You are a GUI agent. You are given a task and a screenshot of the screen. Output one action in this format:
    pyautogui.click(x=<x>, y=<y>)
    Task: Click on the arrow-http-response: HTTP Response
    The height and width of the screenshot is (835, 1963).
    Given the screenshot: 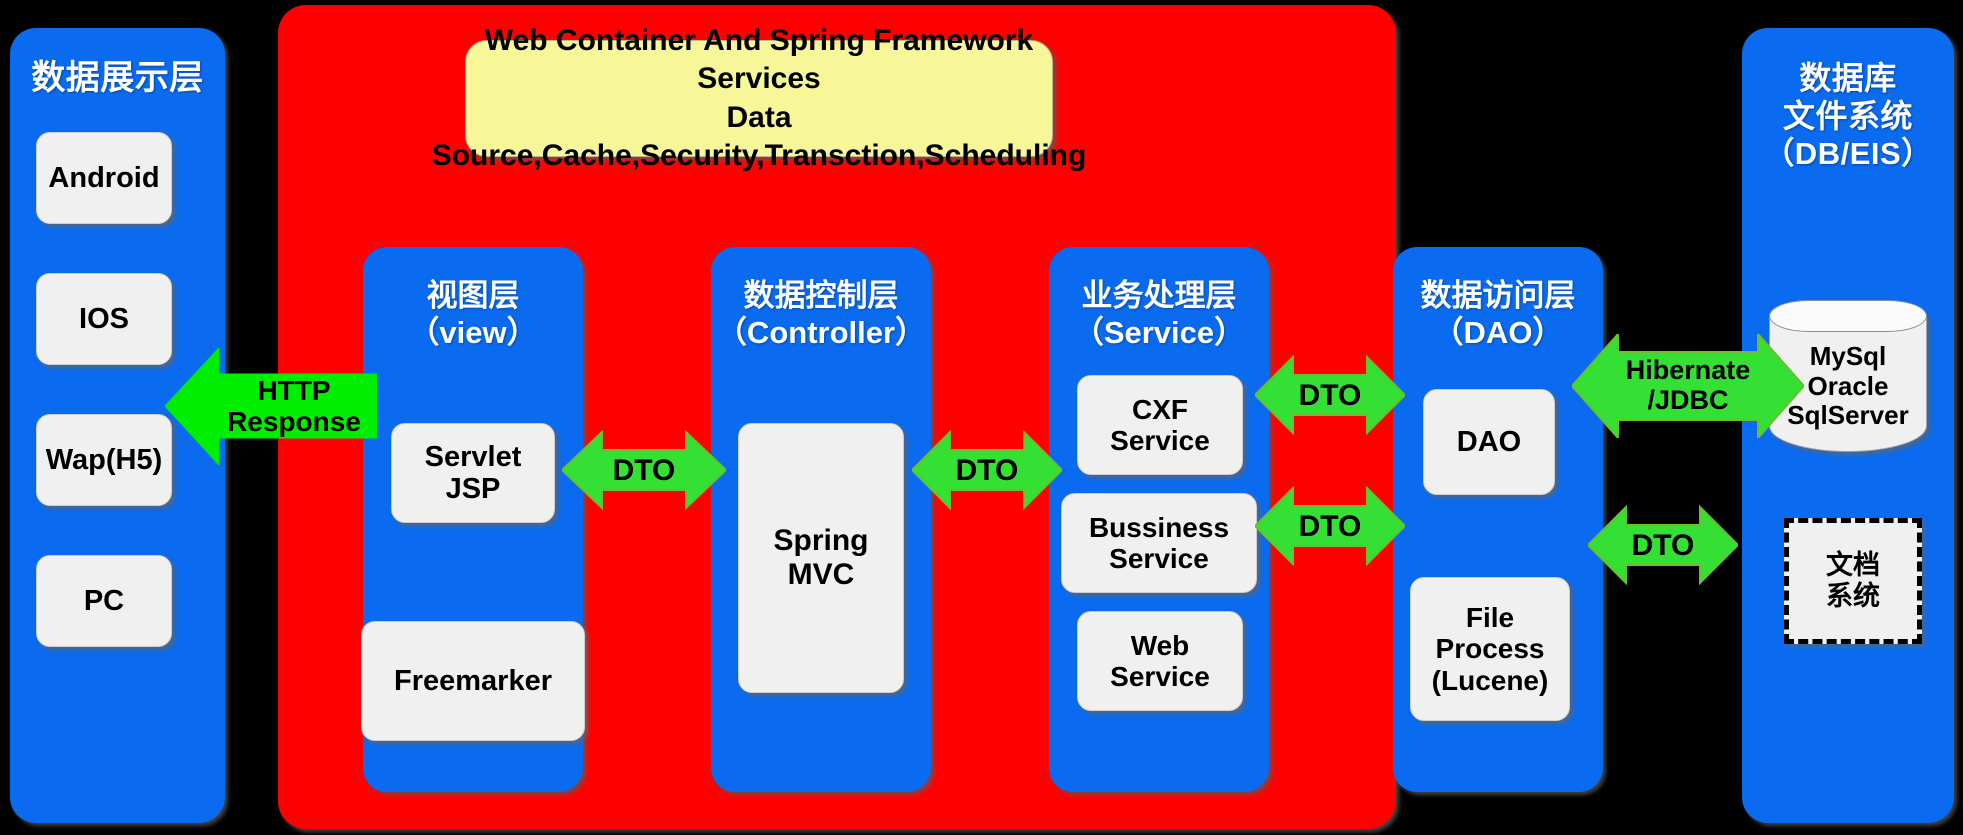 What is the action you would take?
    pyautogui.click(x=271, y=406)
    